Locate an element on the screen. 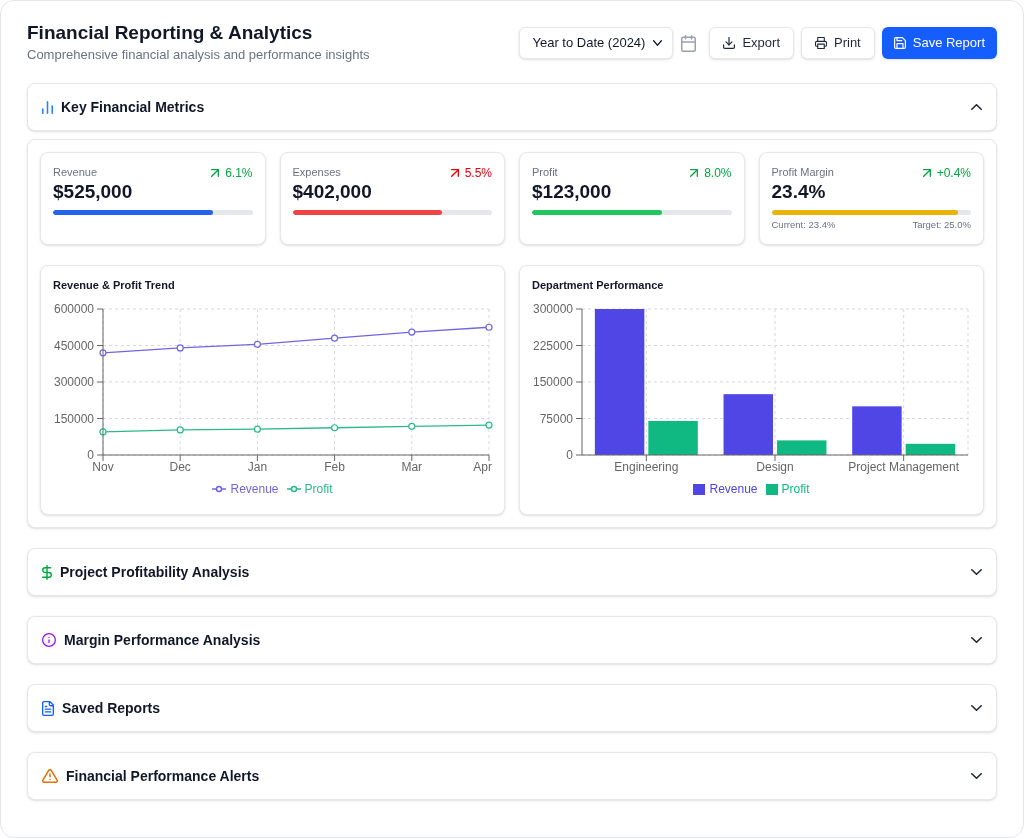  axis-label: Apr is located at coordinates (482, 467).